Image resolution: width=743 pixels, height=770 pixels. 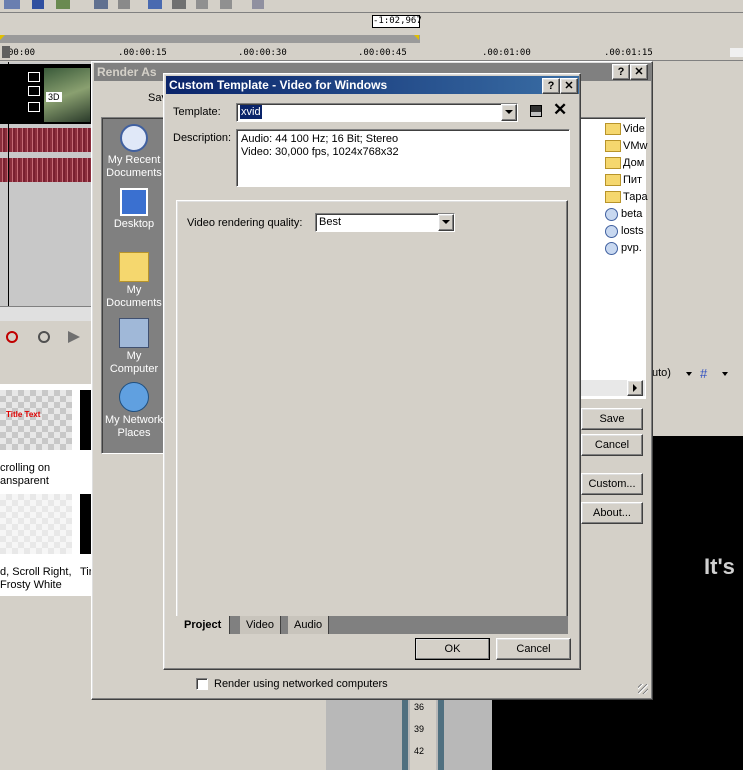 What do you see at coordinates (46, 170) in the screenshot?
I see `audio-waveform-bottom` at bounding box center [46, 170].